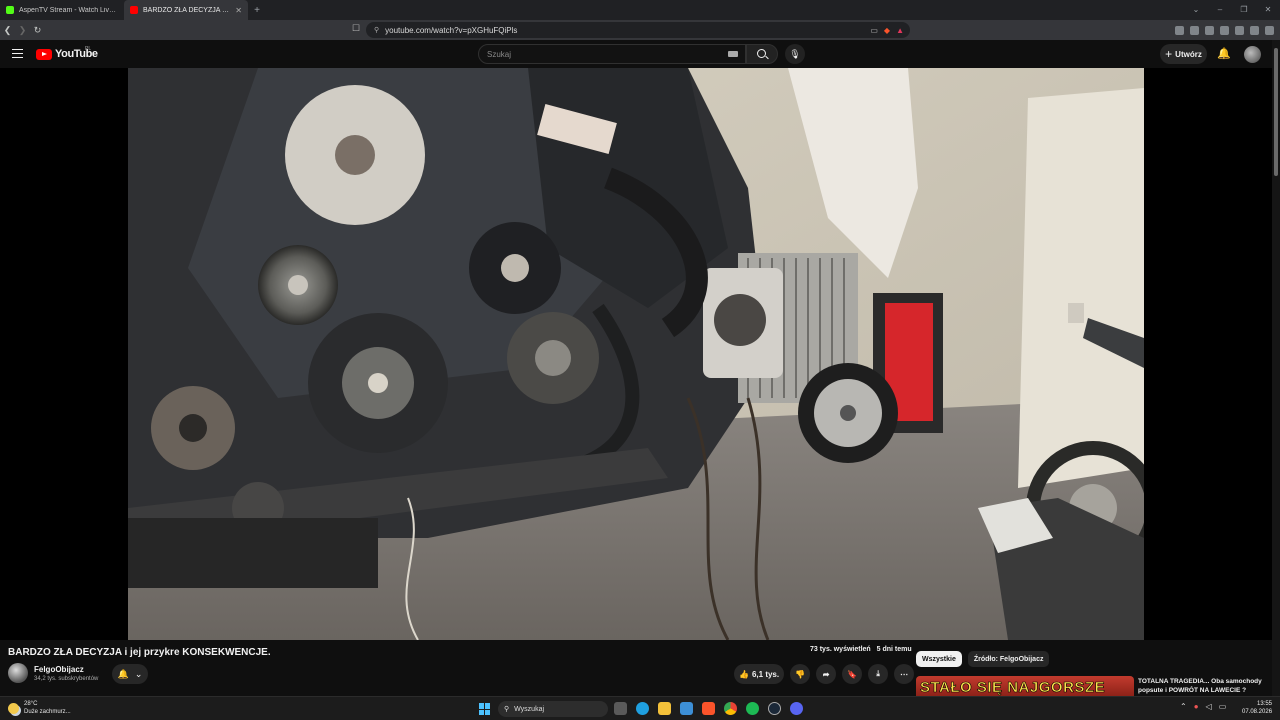  Describe the element at coordinates (134, 10) in the screenshot. I see `youtube-favicon-icon` at that location.